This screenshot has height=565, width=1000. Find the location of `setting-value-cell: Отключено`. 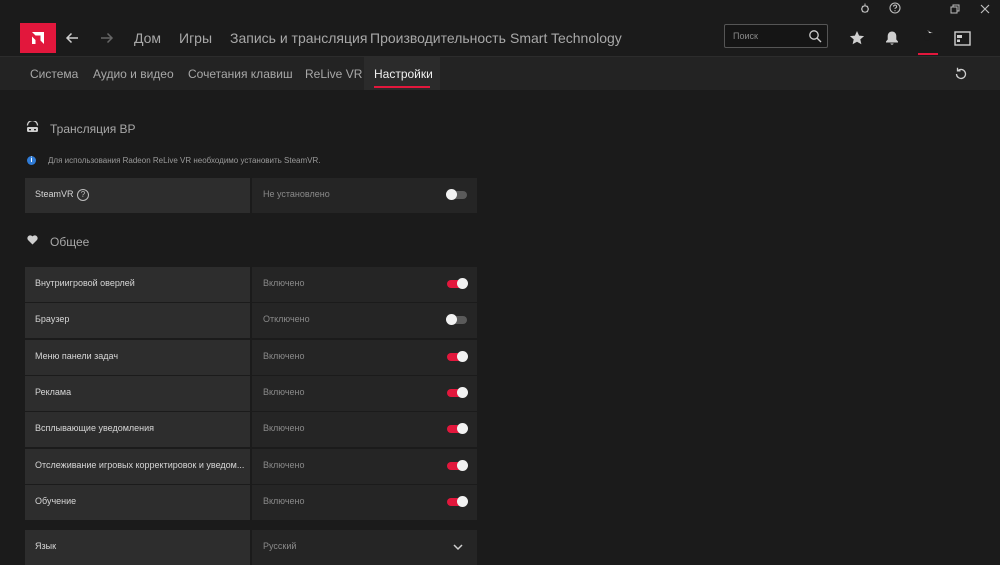

setting-value-cell: Отключено is located at coordinates (364, 321).